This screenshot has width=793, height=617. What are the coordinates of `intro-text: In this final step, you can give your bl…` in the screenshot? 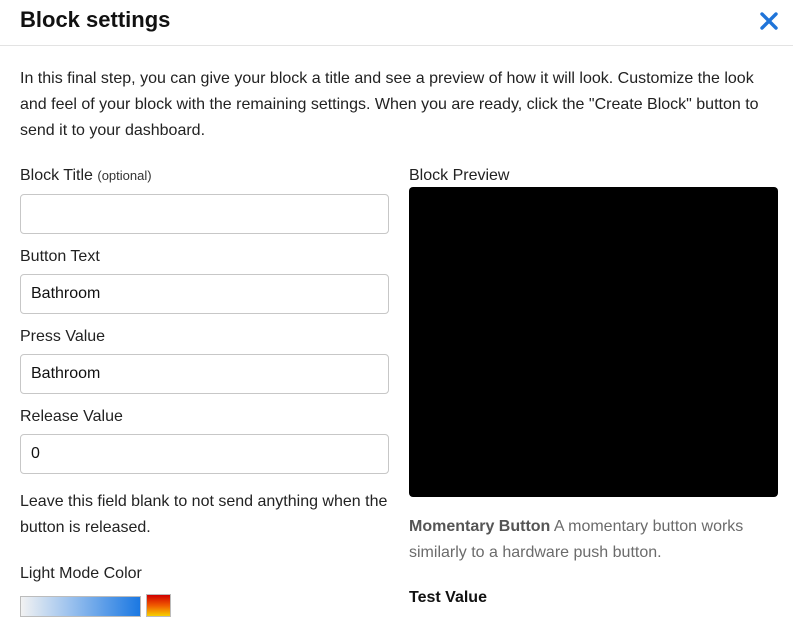 It's located at (389, 104).